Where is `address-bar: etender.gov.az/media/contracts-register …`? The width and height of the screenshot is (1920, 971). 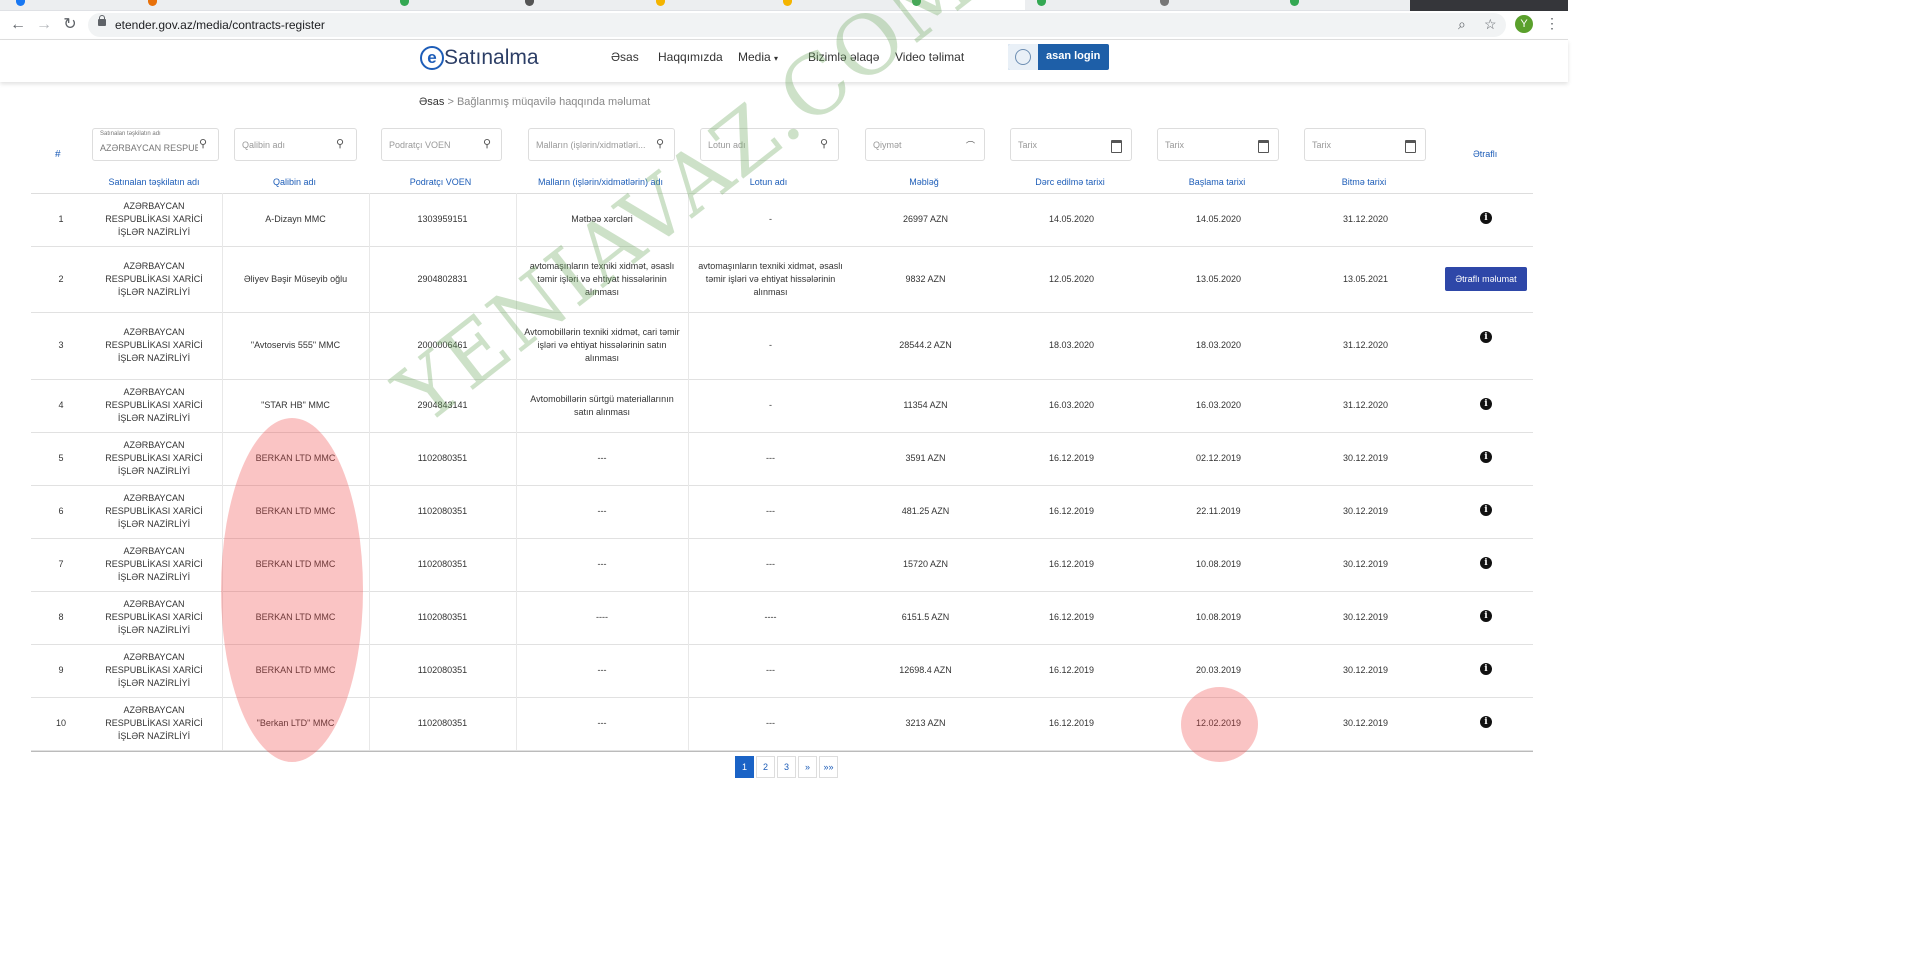
address-bar: etender.gov.az/media/contracts-register … is located at coordinates (797, 25).